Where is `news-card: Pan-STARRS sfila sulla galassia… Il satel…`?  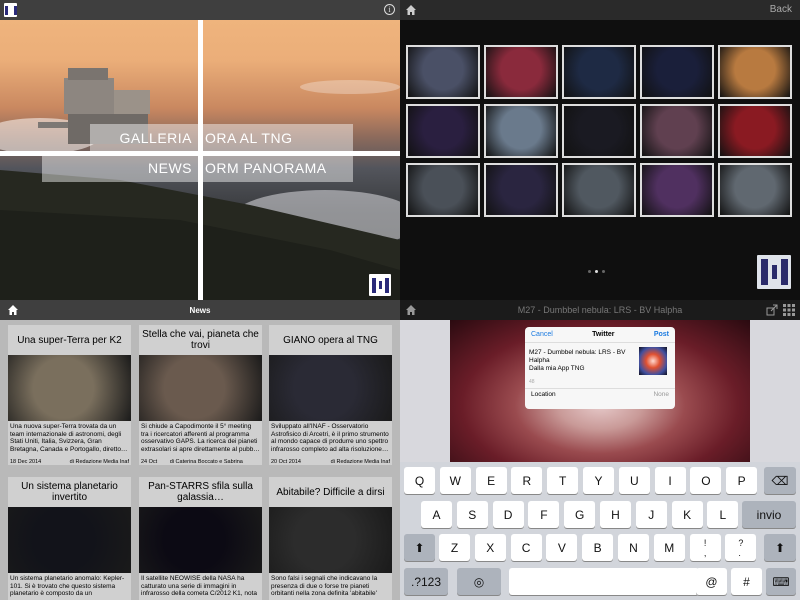 news-card: Pan-STARRS sfila sulla galassia… Il satel… is located at coordinates (200, 538).